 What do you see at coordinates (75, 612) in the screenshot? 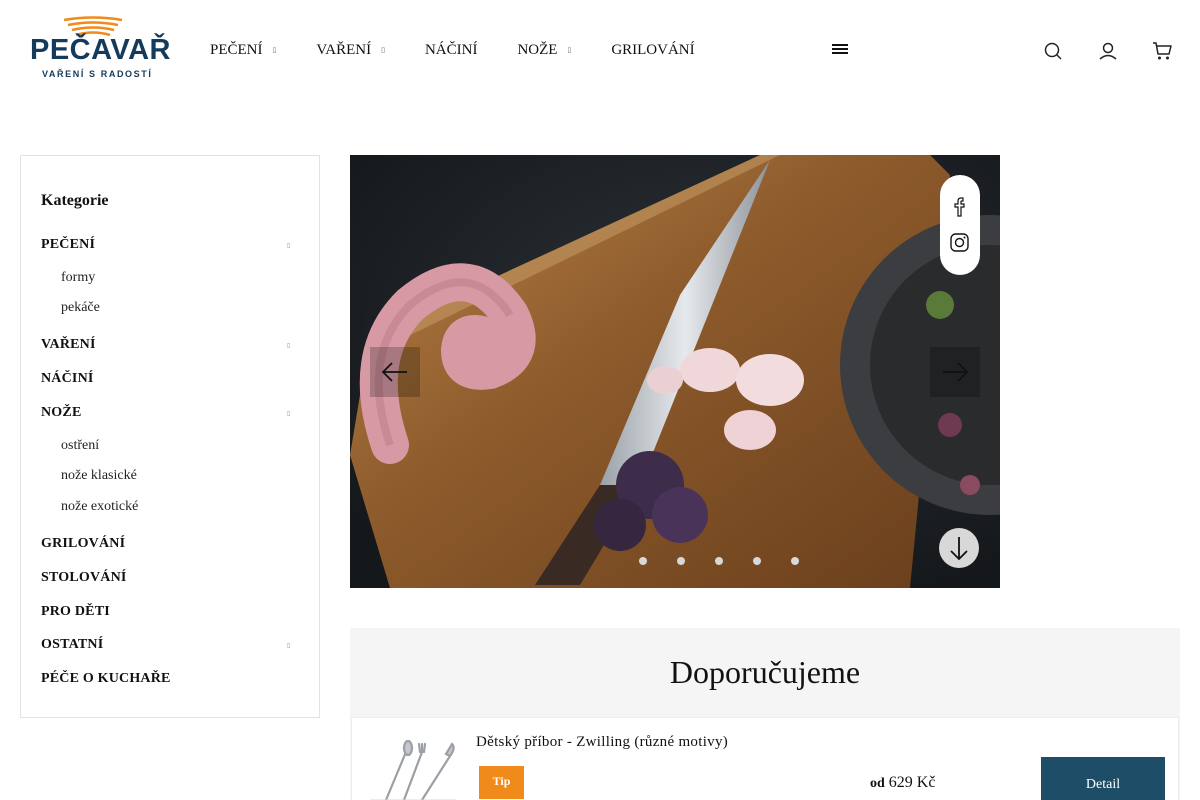
I see `sidebar-item-pro-deti: PRO DĚTI` at bounding box center [75, 612].